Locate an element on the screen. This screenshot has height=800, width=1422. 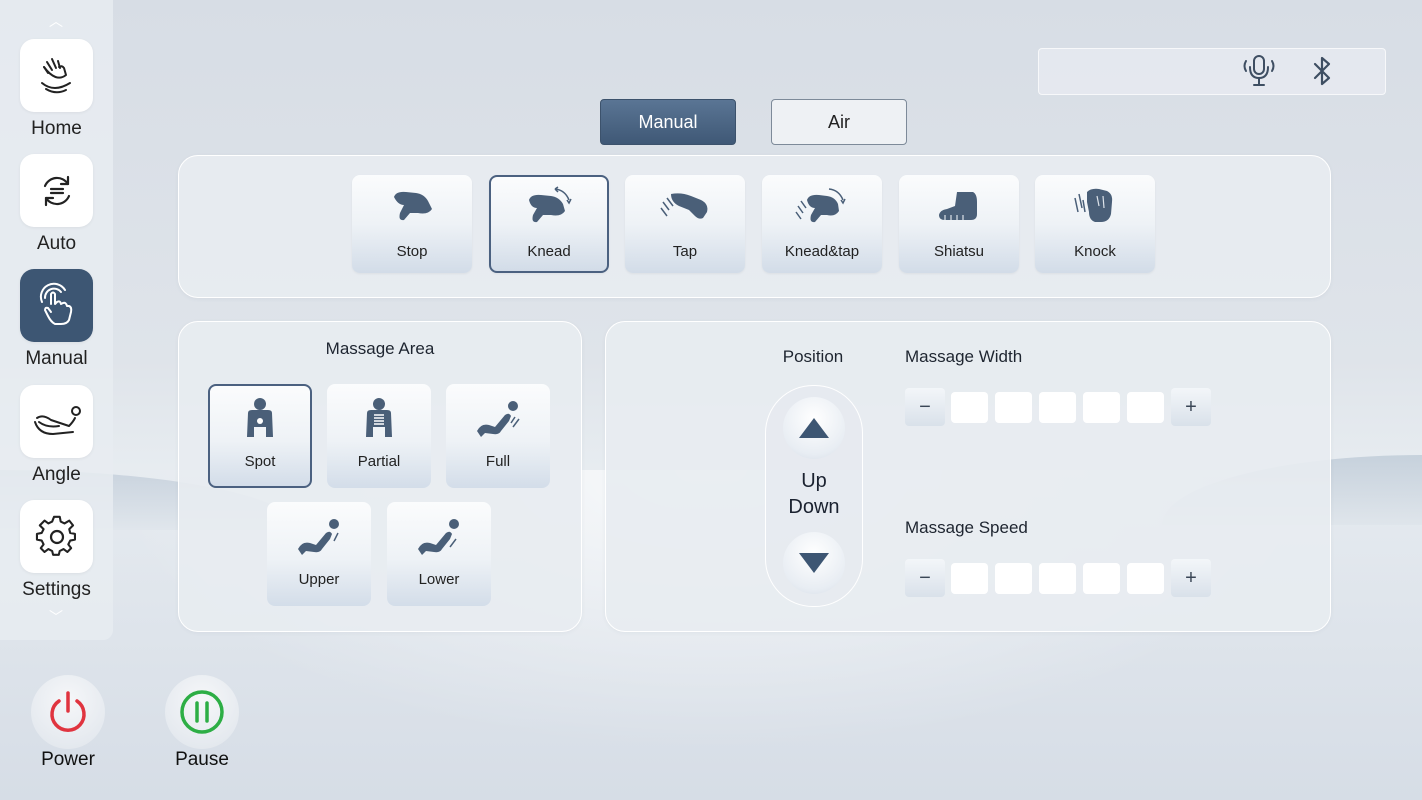
area-label: Spot is located at coordinates (260, 461).